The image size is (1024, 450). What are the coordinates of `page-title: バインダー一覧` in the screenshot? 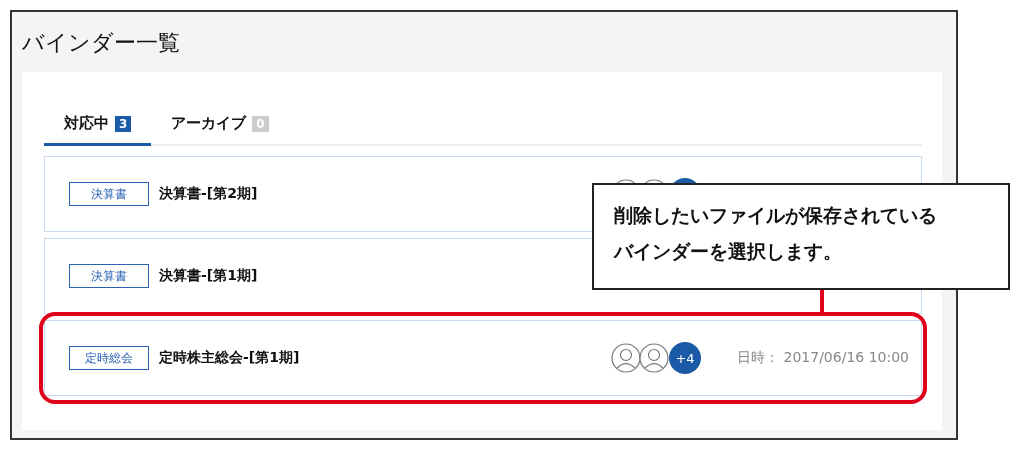 It's located at (101, 42).